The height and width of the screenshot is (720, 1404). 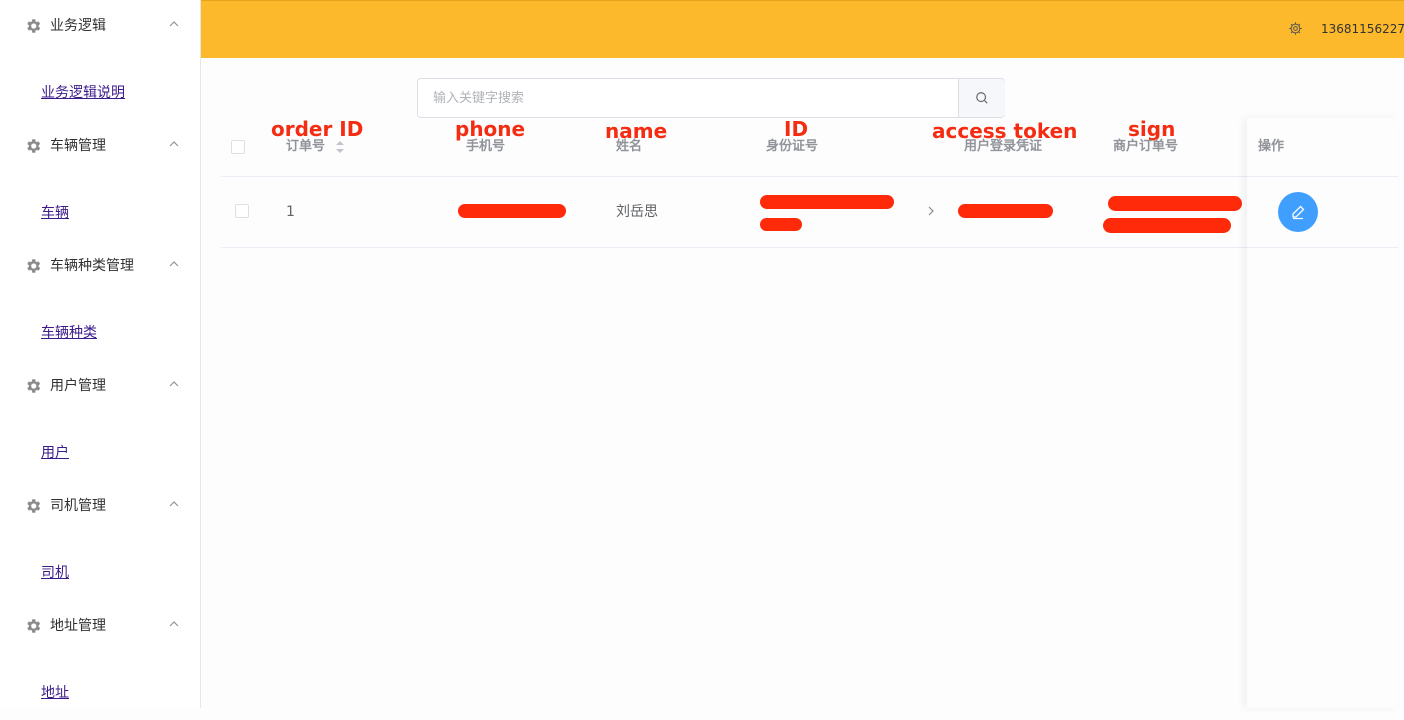 What do you see at coordinates (55, 573) in the screenshot?
I see `menu-item-driver: 司机` at bounding box center [55, 573].